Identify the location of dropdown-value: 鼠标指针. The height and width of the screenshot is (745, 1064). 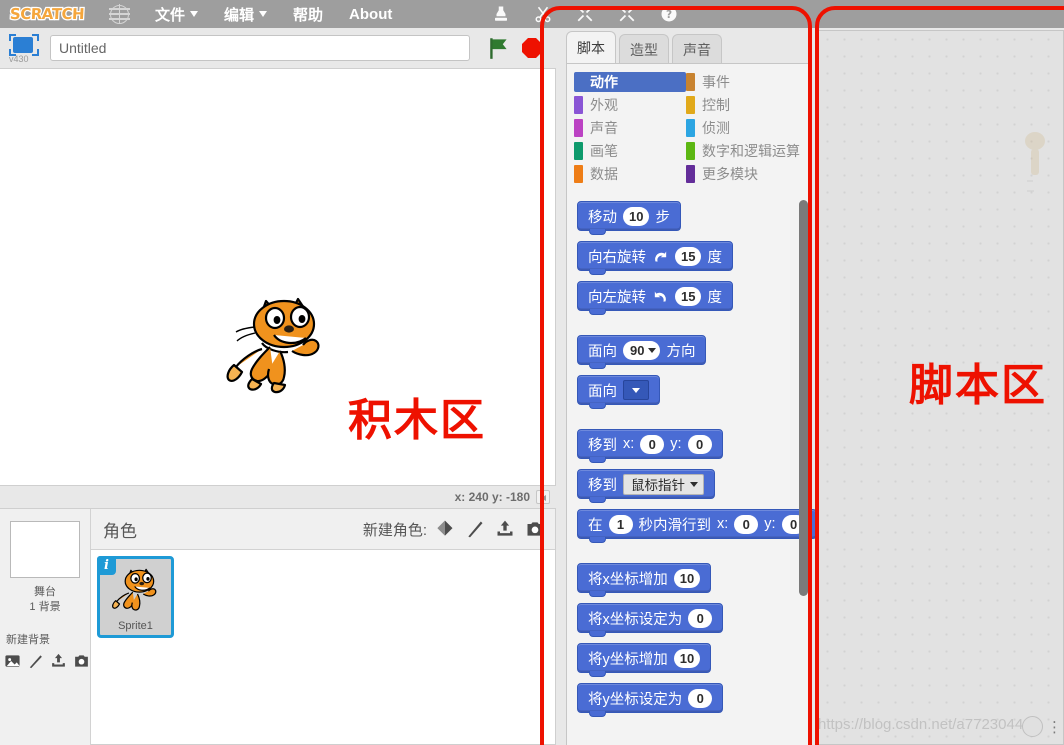
(658, 485).